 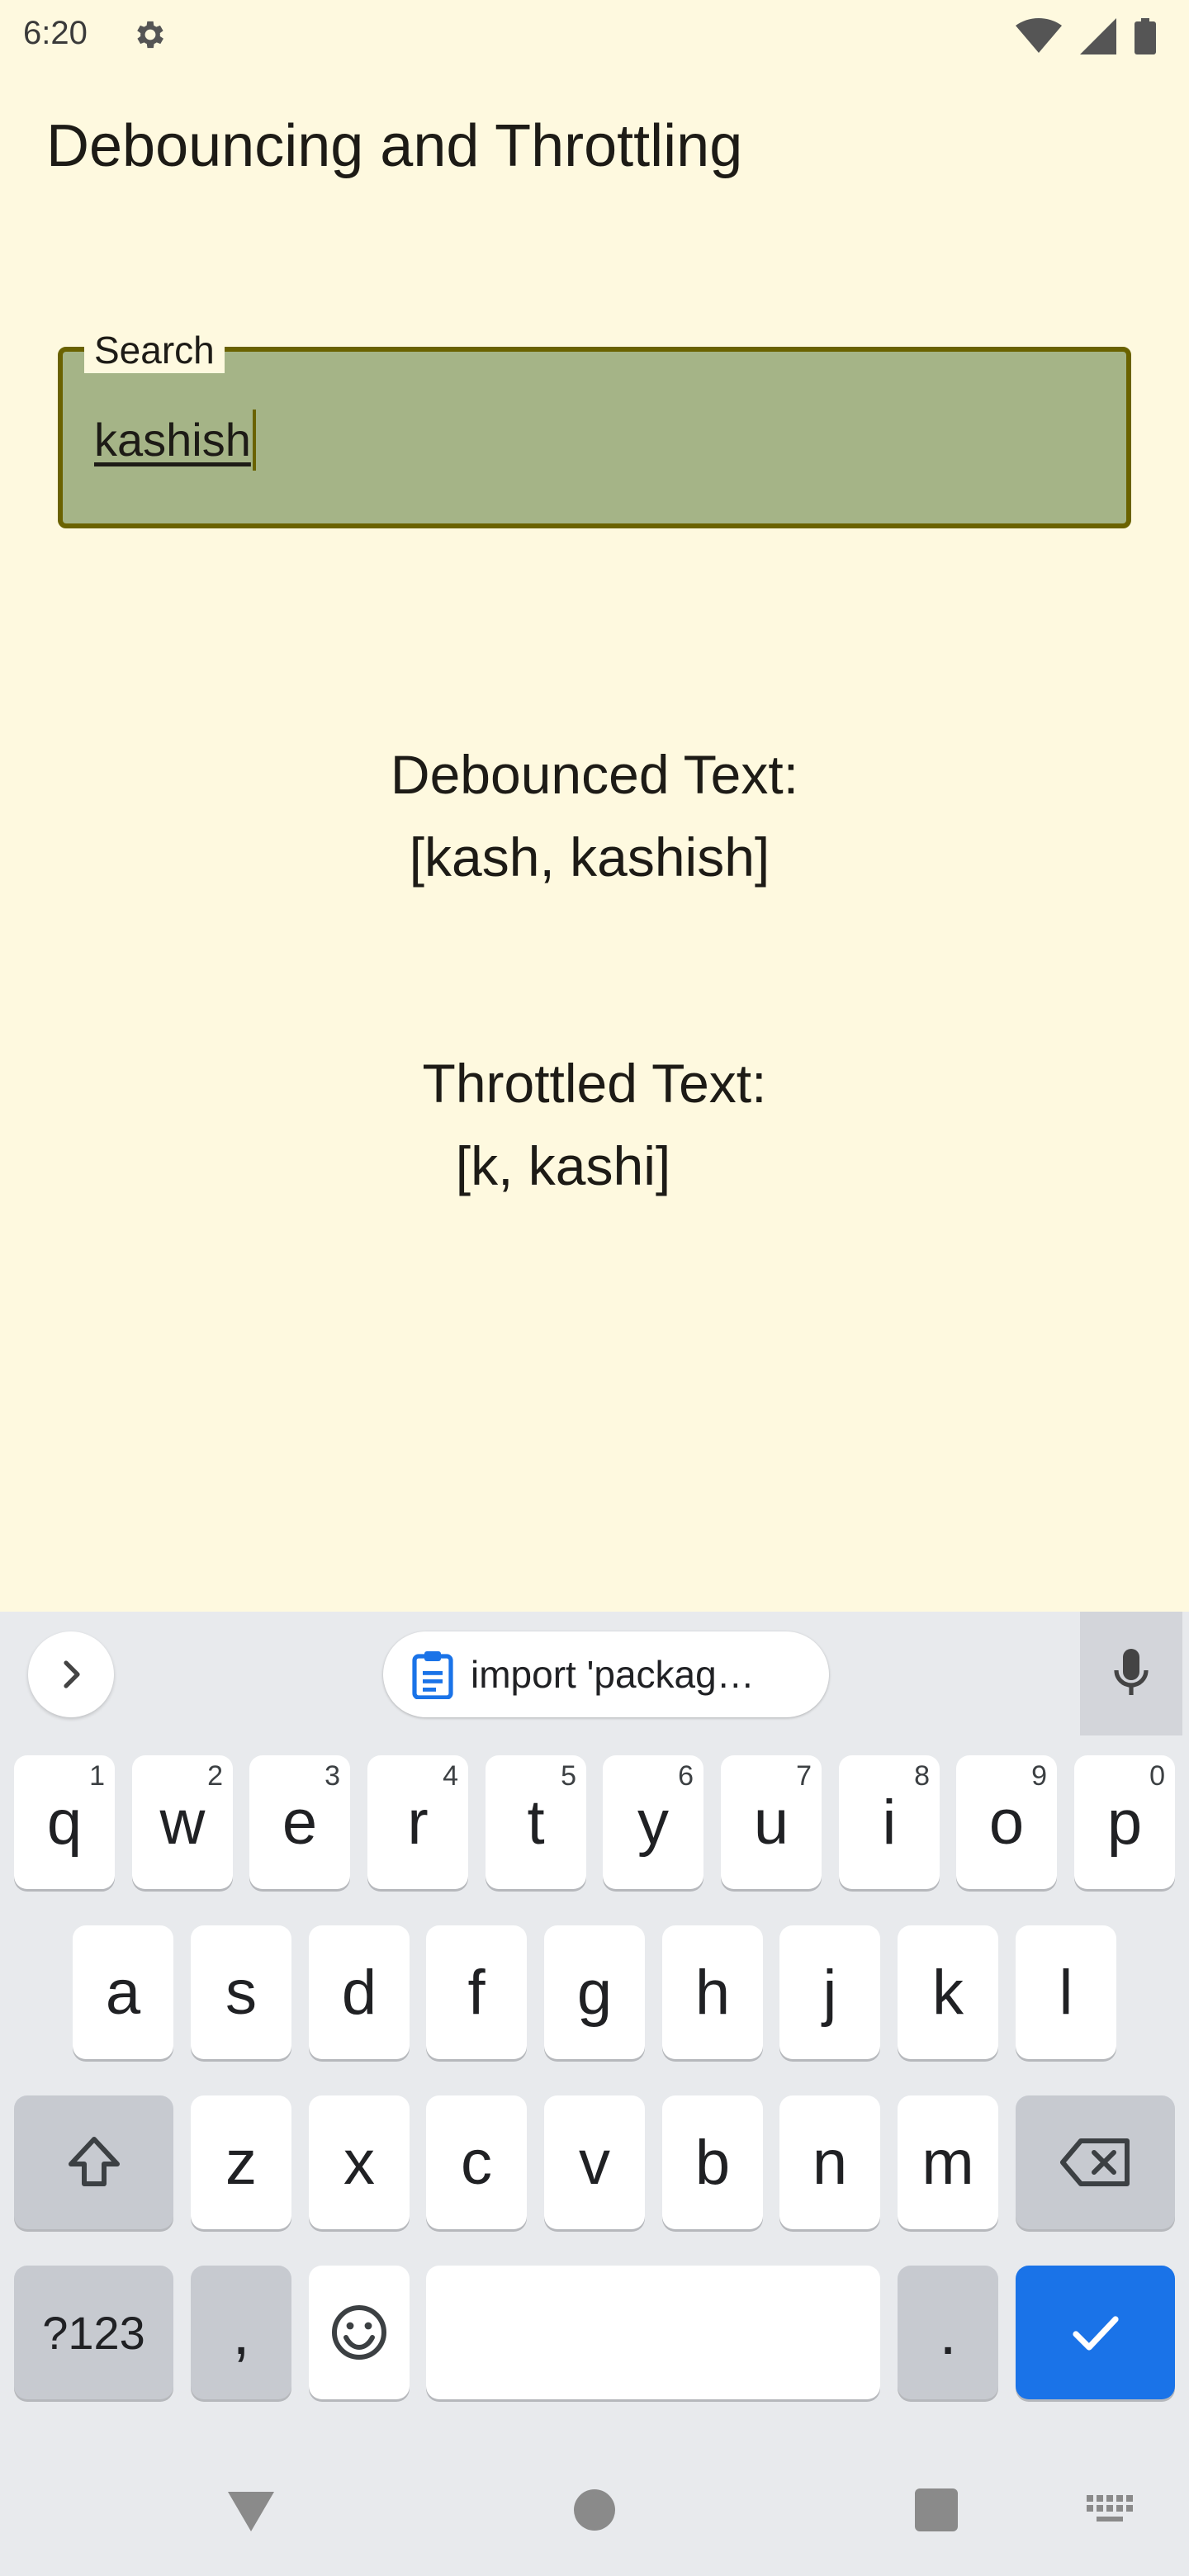 I want to click on key-label: d, so click(x=359, y=1992).